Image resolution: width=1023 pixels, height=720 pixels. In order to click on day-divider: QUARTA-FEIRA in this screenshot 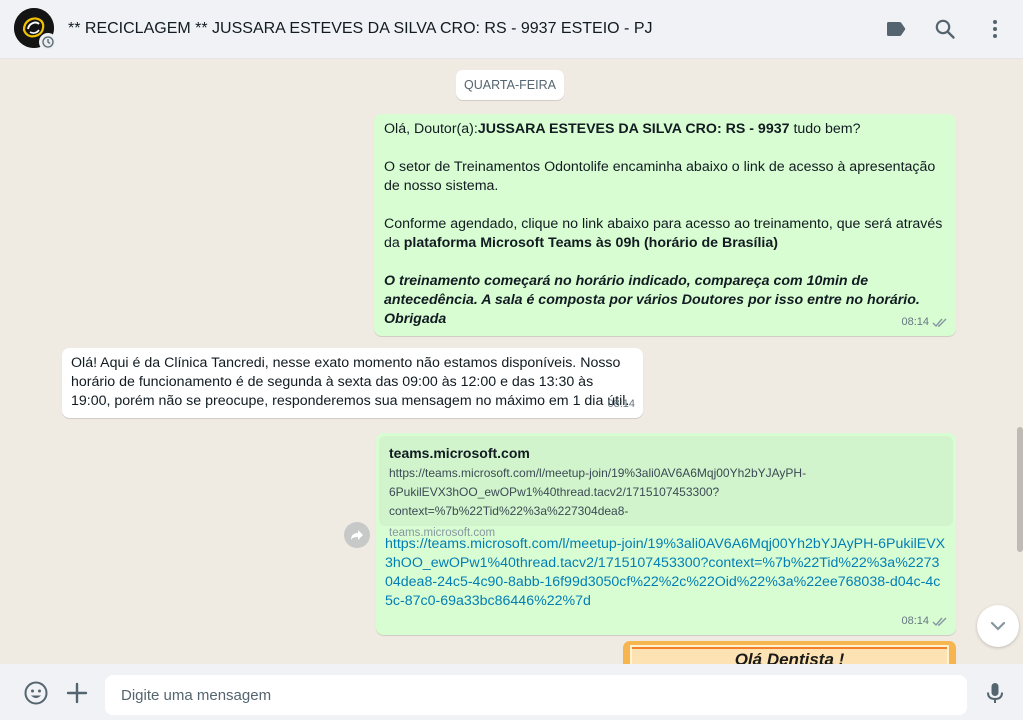, I will do `click(510, 85)`.